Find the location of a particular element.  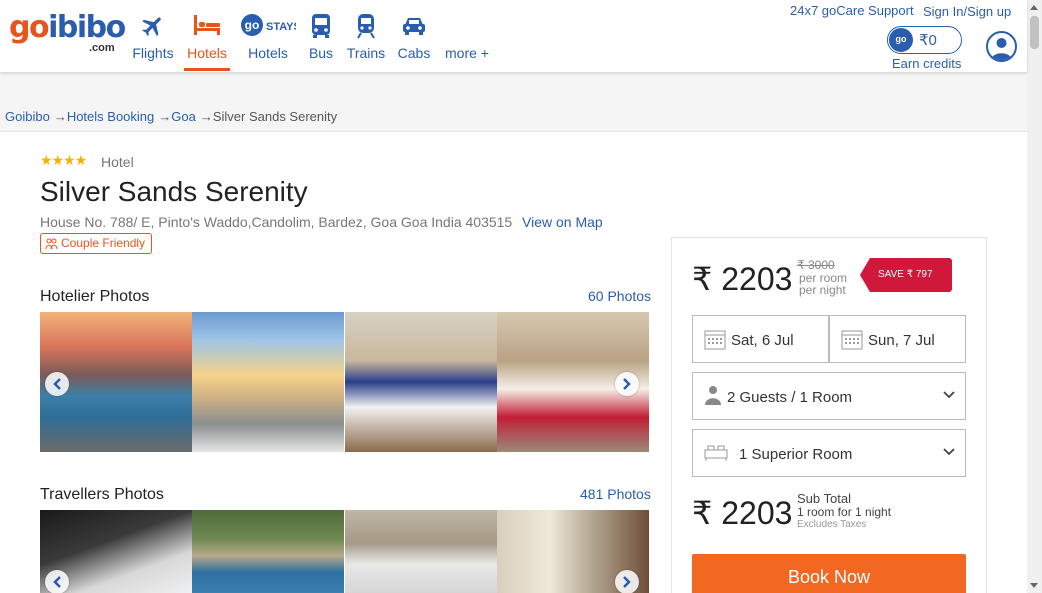

room-type-select: 1 Superior Room is located at coordinates (829, 453).